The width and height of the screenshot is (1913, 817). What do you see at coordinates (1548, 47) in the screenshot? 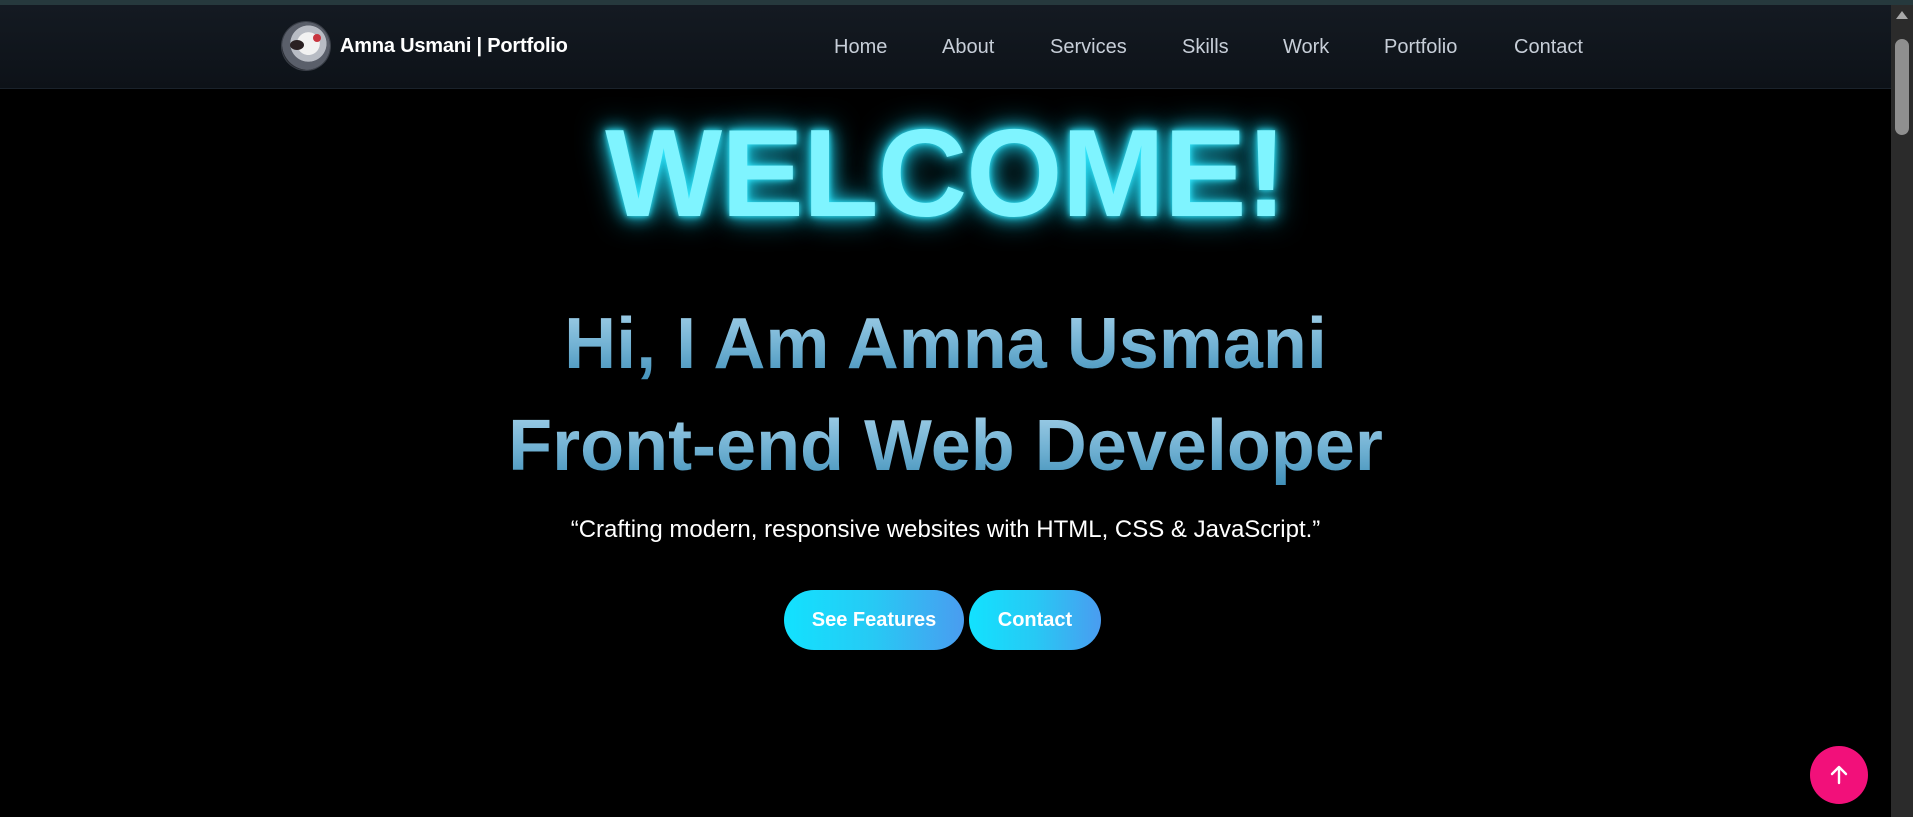
I see `nav-link-contact: Contact` at bounding box center [1548, 47].